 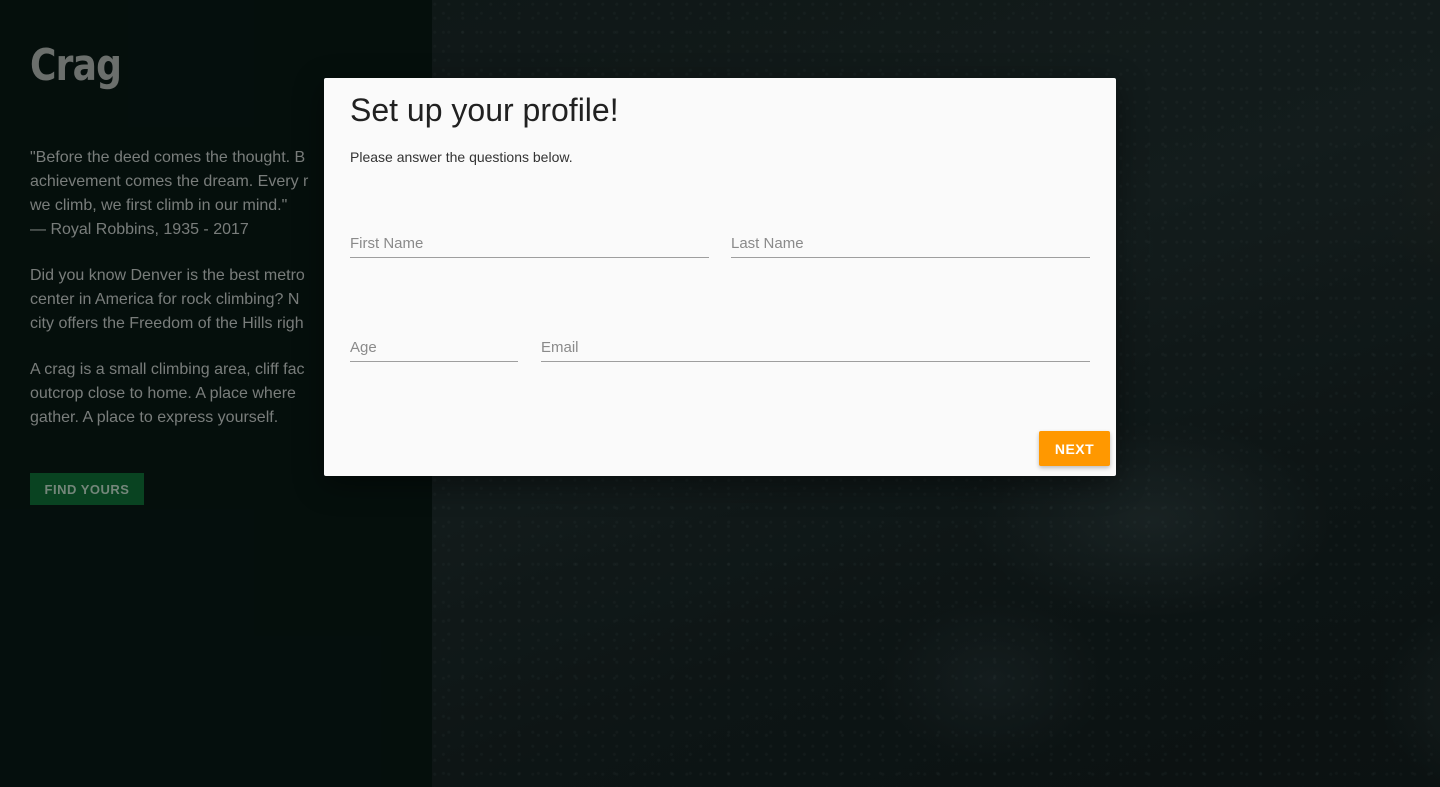 What do you see at coordinates (461, 157) in the screenshot?
I see `dialog-subtitle: Please answer the questions below.` at bounding box center [461, 157].